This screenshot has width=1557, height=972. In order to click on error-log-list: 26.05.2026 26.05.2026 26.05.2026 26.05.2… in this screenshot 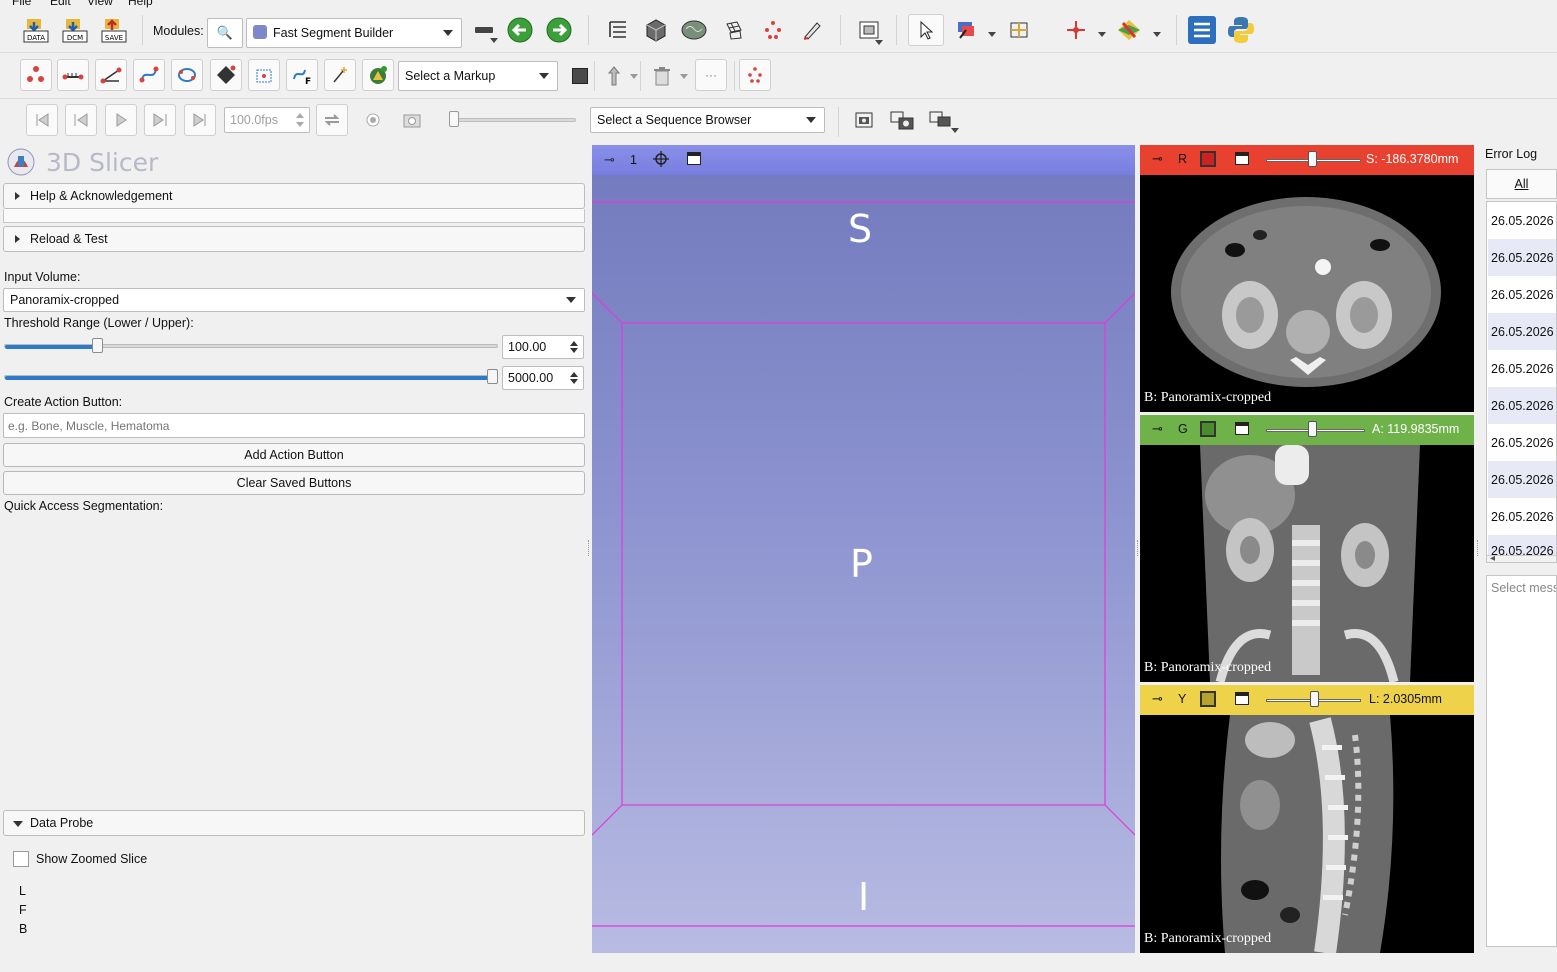, I will do `click(1521, 382)`.